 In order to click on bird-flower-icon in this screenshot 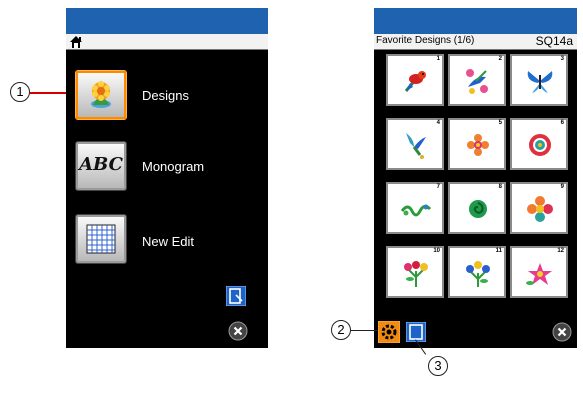, I will do `click(477, 81)`.